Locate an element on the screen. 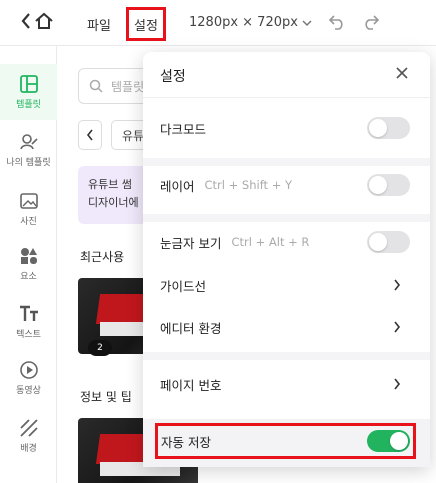 The image size is (436, 483). left-sidebar: 템플릿 나의 템플릿 사진 요소 텍스트 동영상 배경 is located at coordinates (28, 264).